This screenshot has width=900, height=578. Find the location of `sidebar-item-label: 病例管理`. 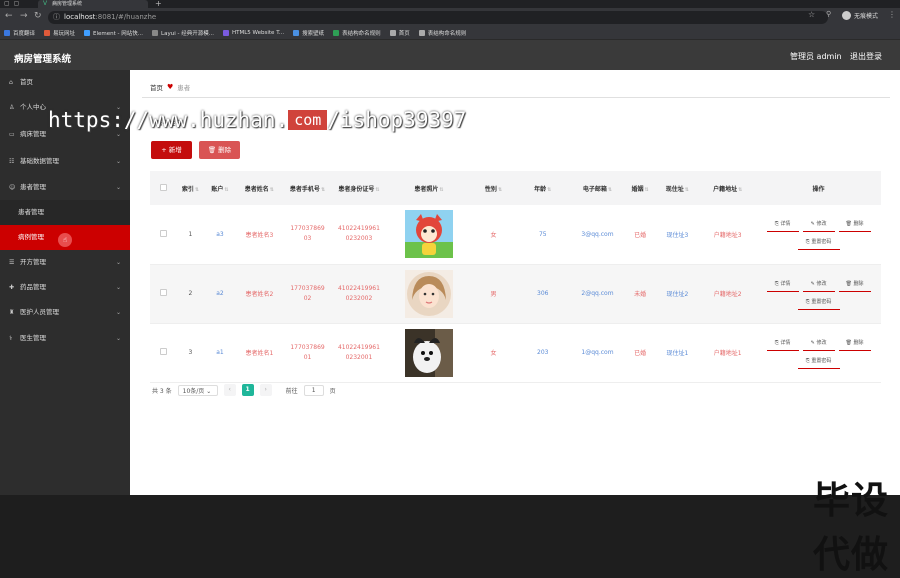

sidebar-item-label: 病例管理 is located at coordinates (31, 237).